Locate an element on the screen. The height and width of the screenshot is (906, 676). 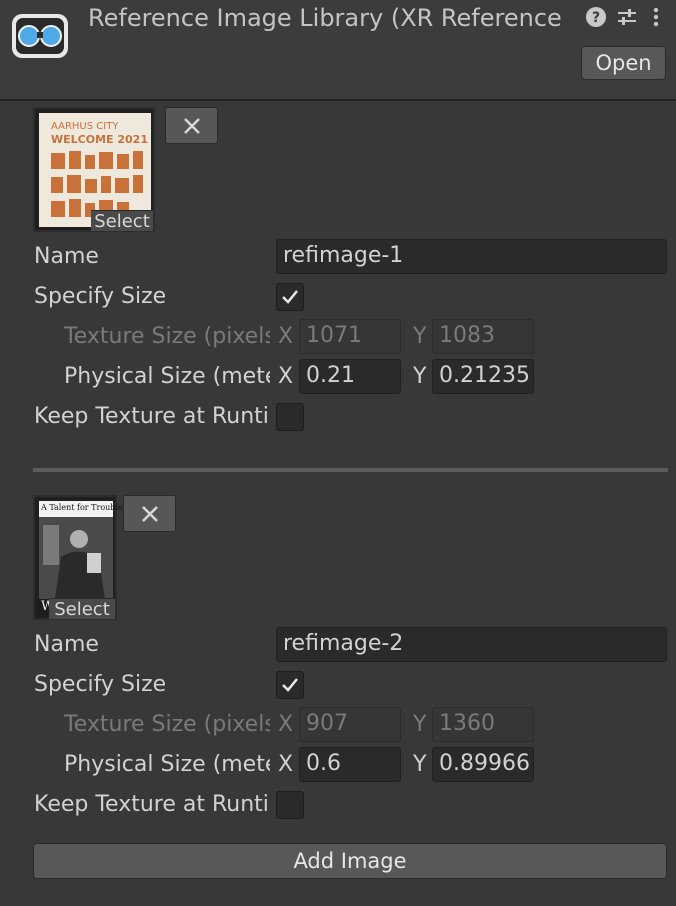
texture-width-field: 1071 is located at coordinates (350, 336).